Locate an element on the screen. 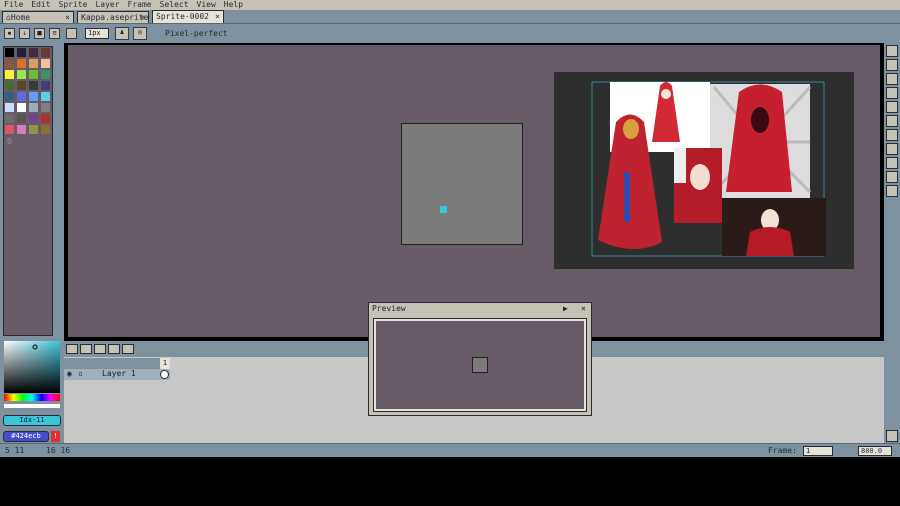 This screenshot has height=506, width=900. menu-layer: Layer is located at coordinates (107, 5).